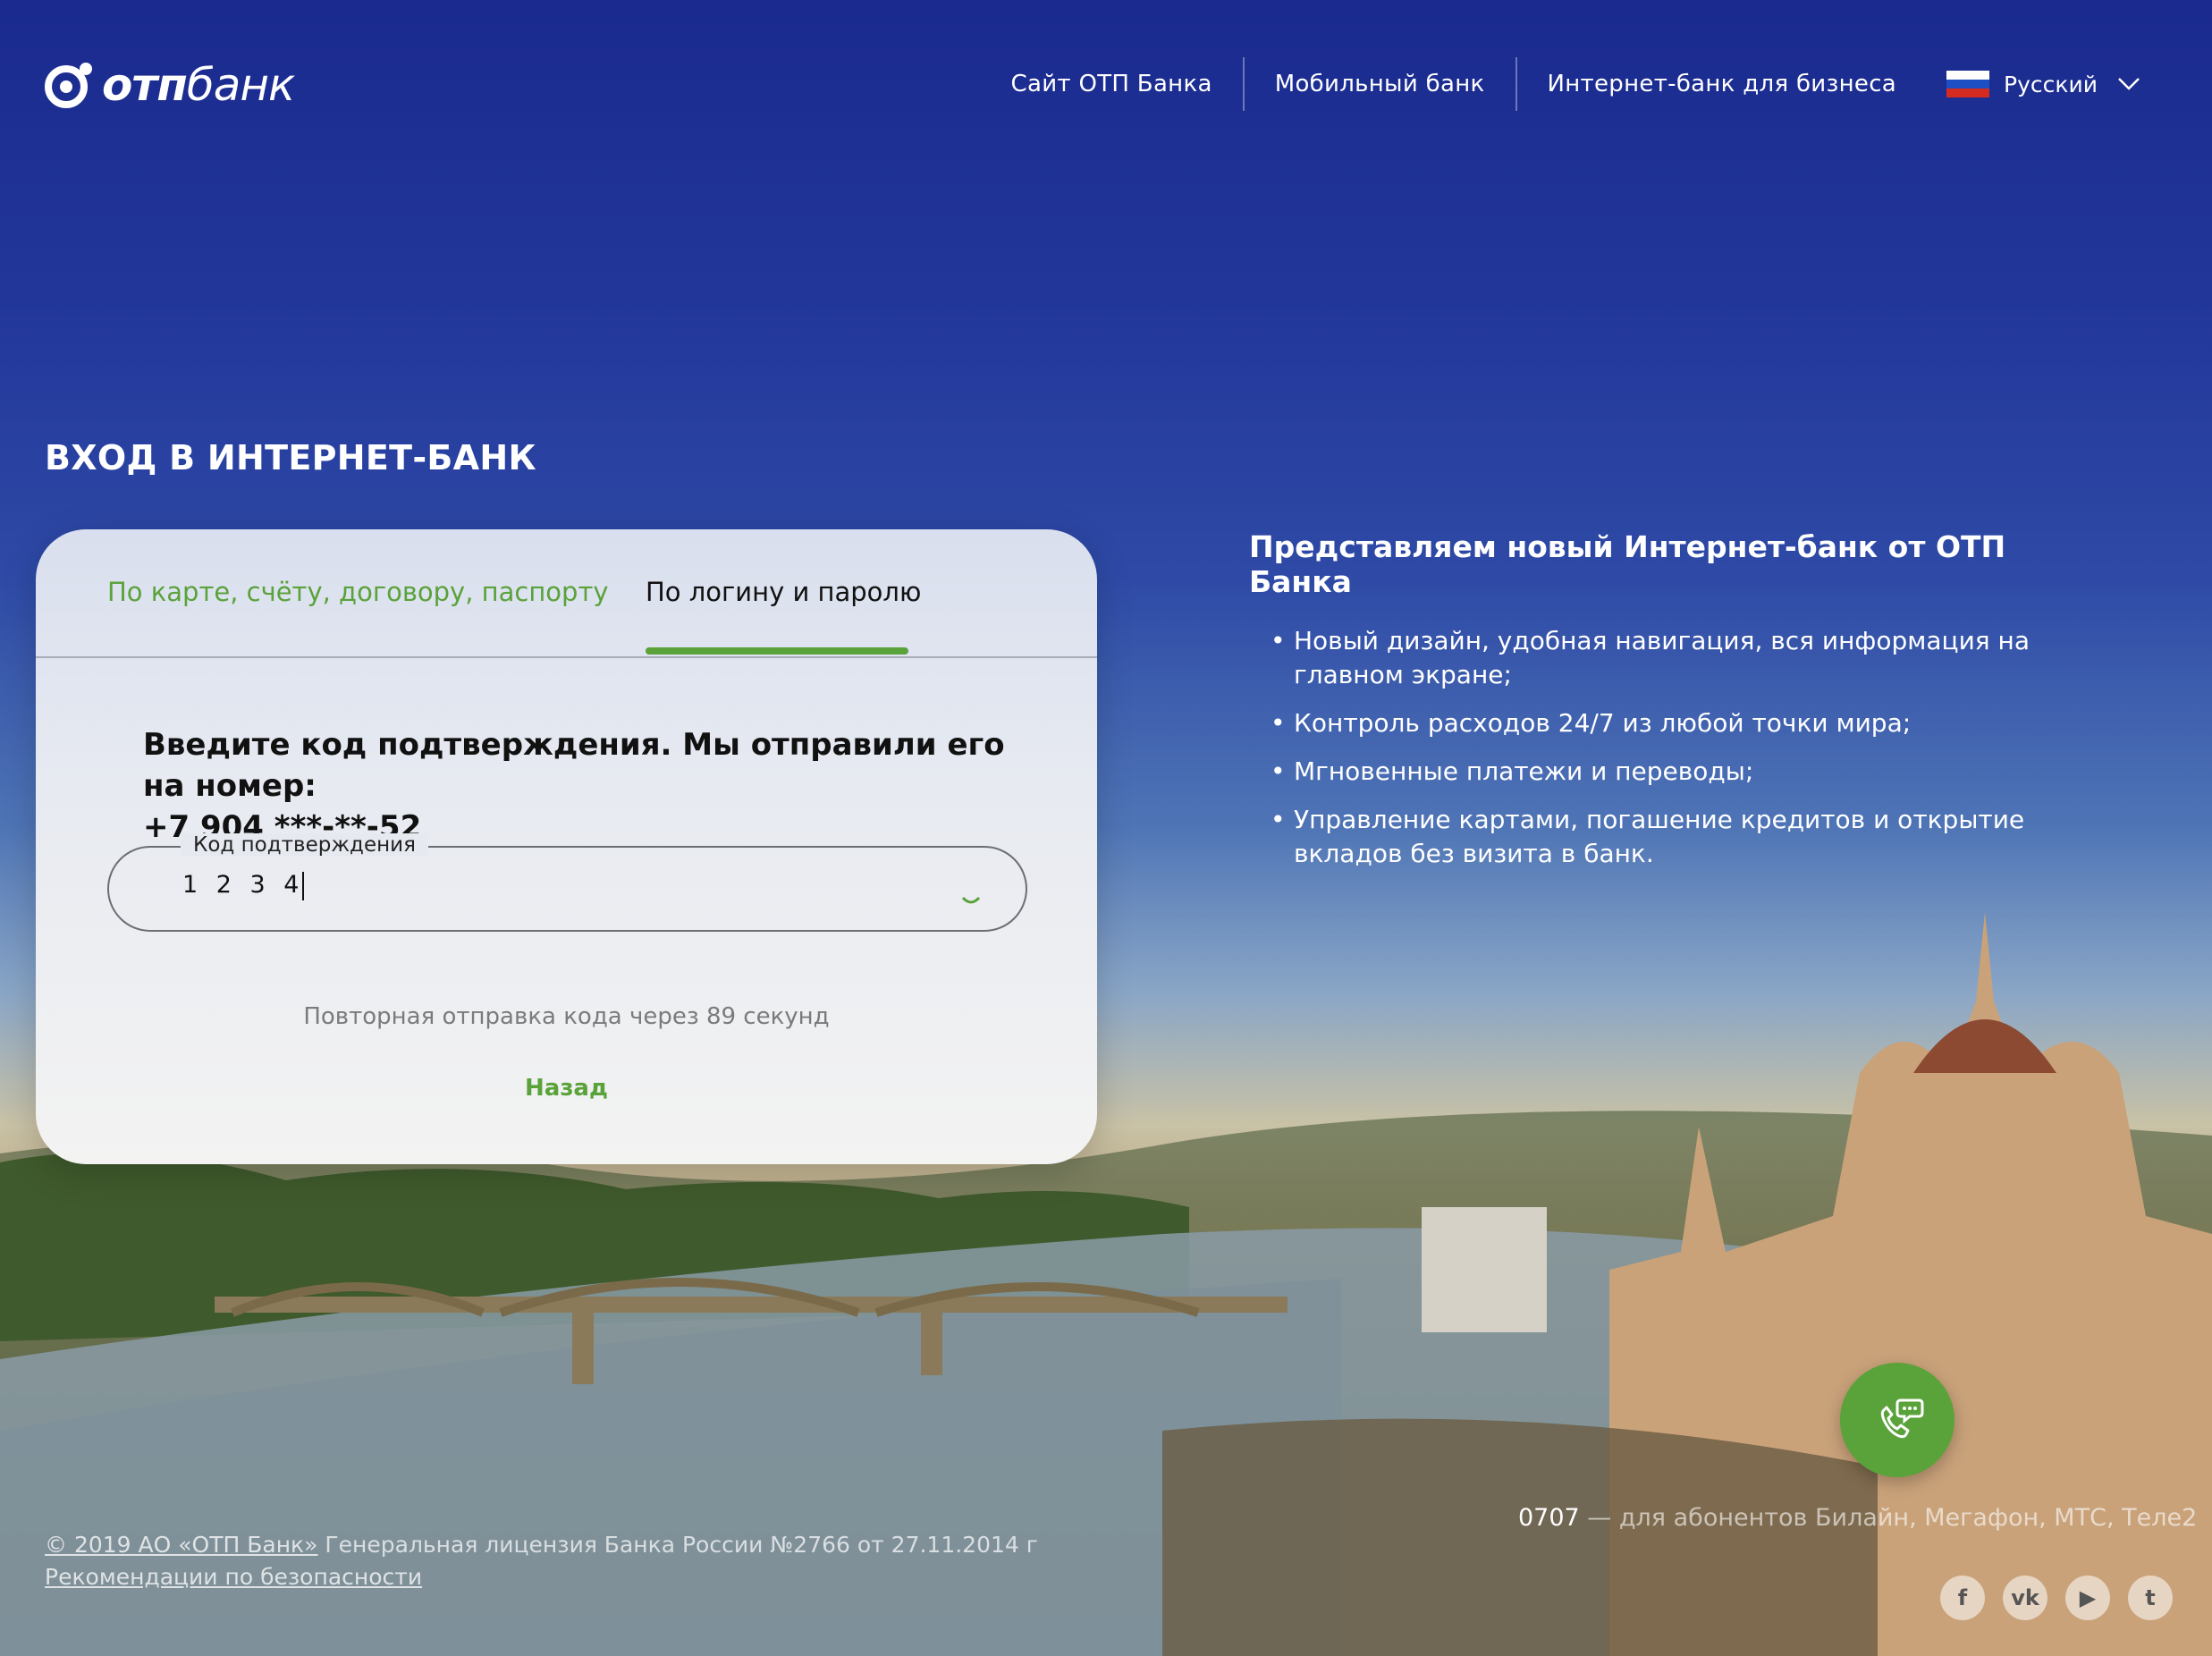  What do you see at coordinates (240, 85) in the screenshot?
I see `logo-word-bank: банк` at bounding box center [240, 85].